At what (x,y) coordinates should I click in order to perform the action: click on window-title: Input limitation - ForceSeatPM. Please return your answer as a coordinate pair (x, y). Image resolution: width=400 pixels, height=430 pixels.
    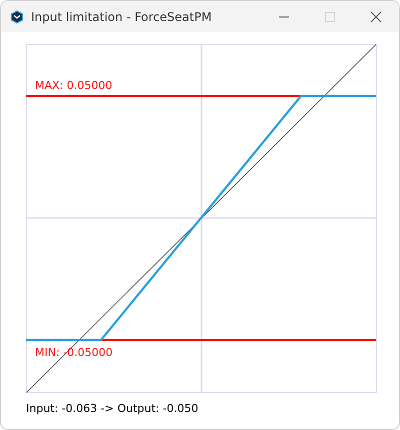
    Looking at the image, I should click on (122, 17).